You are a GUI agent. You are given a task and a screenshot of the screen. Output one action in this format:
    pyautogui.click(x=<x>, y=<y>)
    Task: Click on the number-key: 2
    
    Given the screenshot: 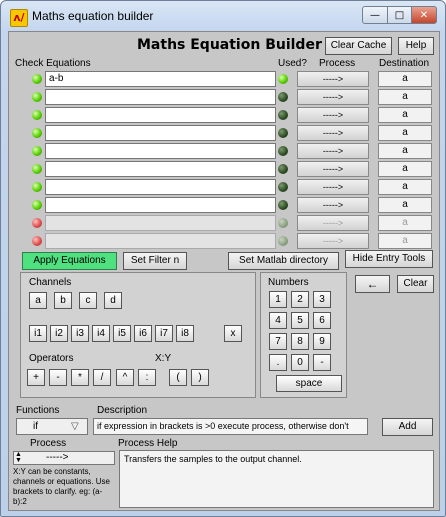 What is the action you would take?
    pyautogui.click(x=300, y=299)
    